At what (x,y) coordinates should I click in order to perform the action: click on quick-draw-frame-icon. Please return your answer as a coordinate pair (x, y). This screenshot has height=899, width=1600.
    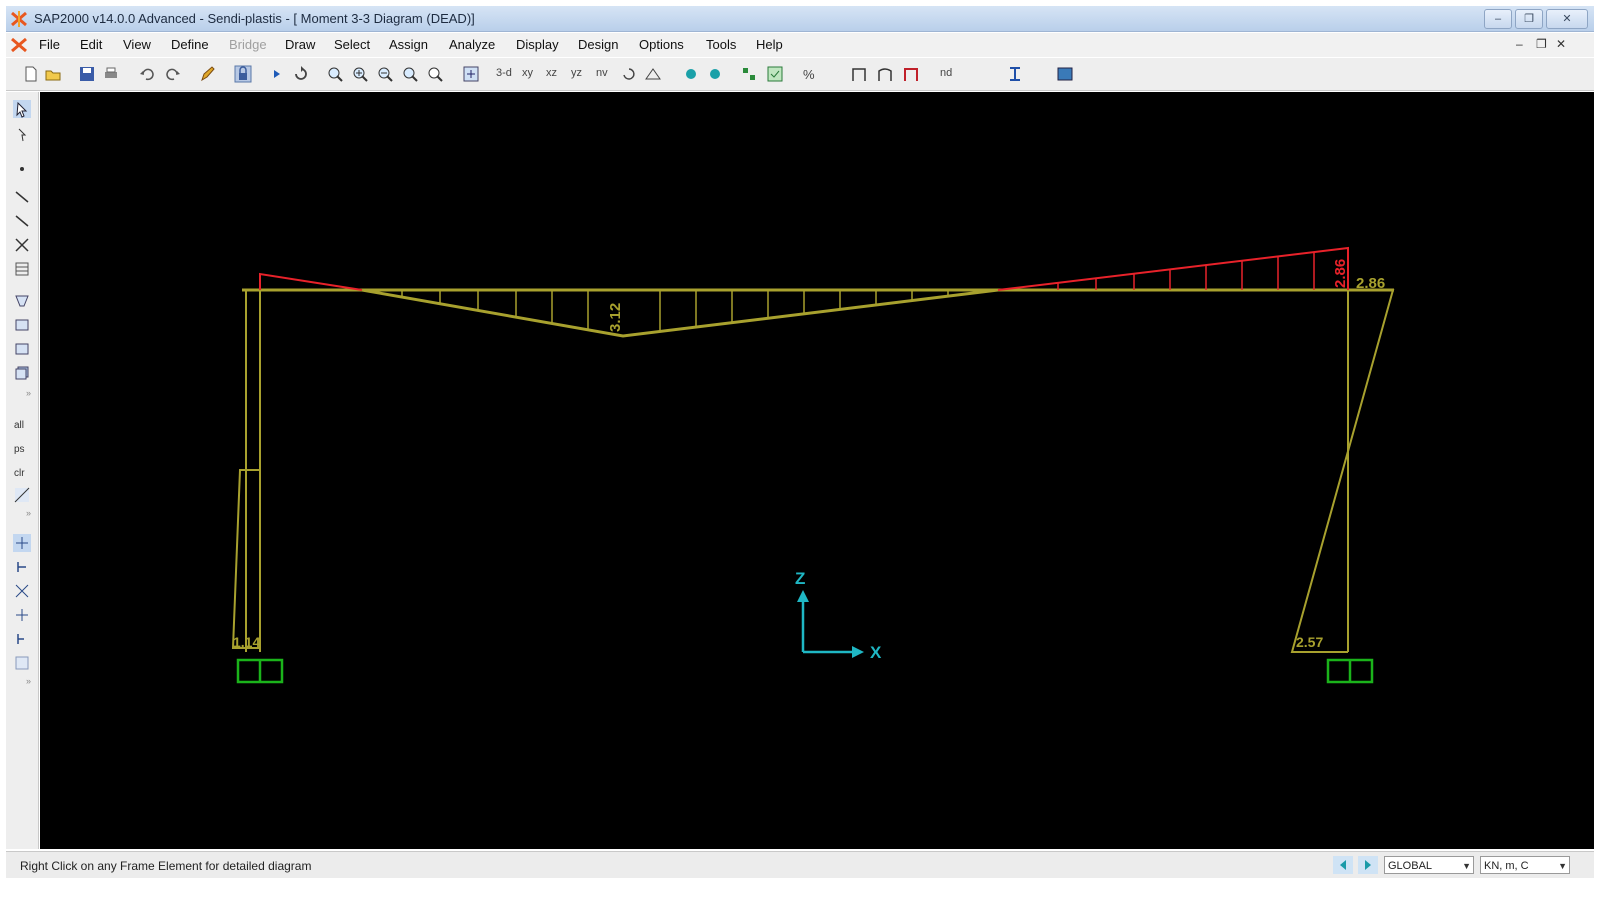
    Looking at the image, I should click on (22, 221).